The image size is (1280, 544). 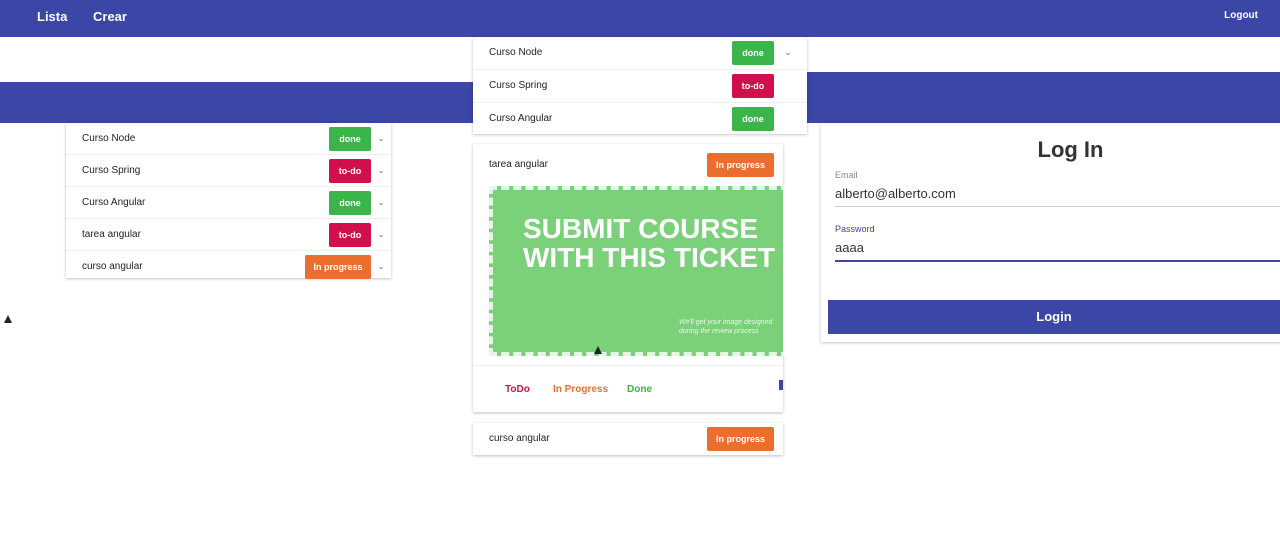 I want to click on done-action-link: Done, so click(x=639, y=389).